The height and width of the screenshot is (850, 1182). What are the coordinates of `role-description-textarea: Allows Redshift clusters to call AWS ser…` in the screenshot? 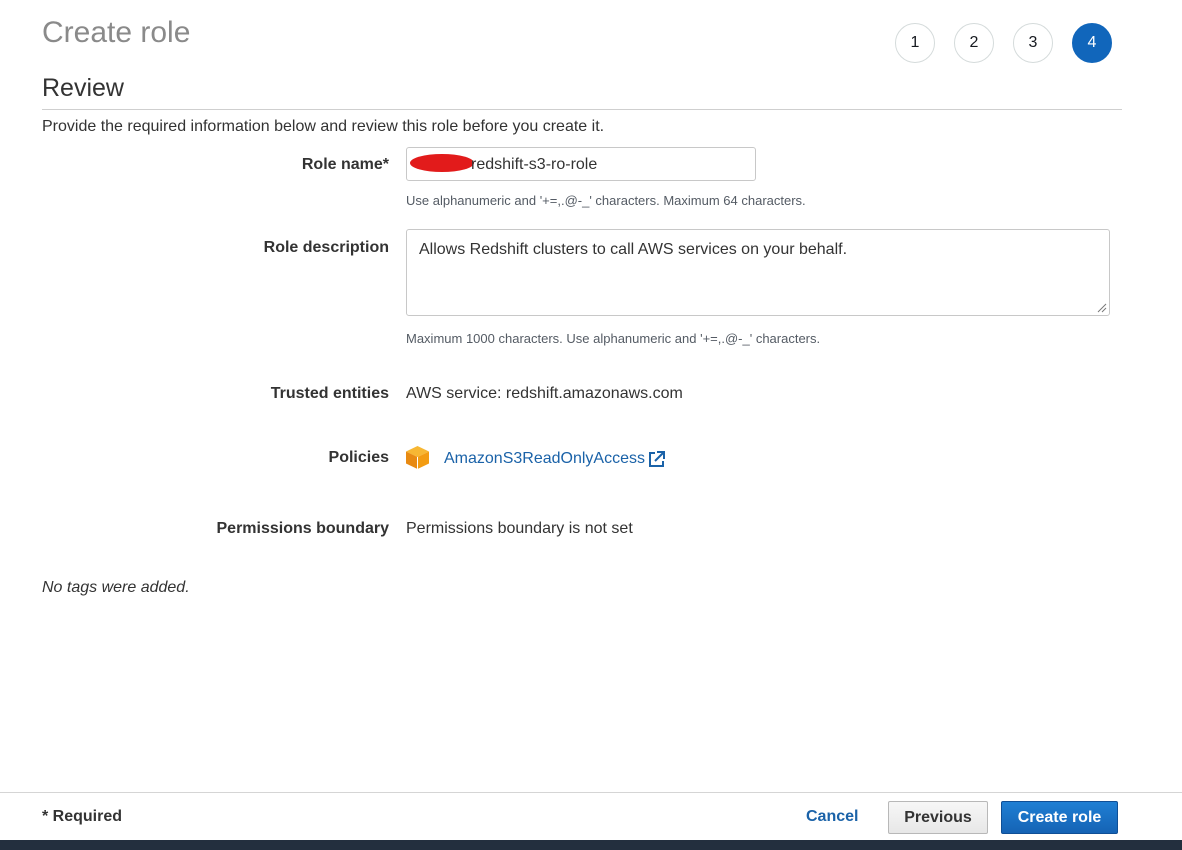 It's located at (758, 272).